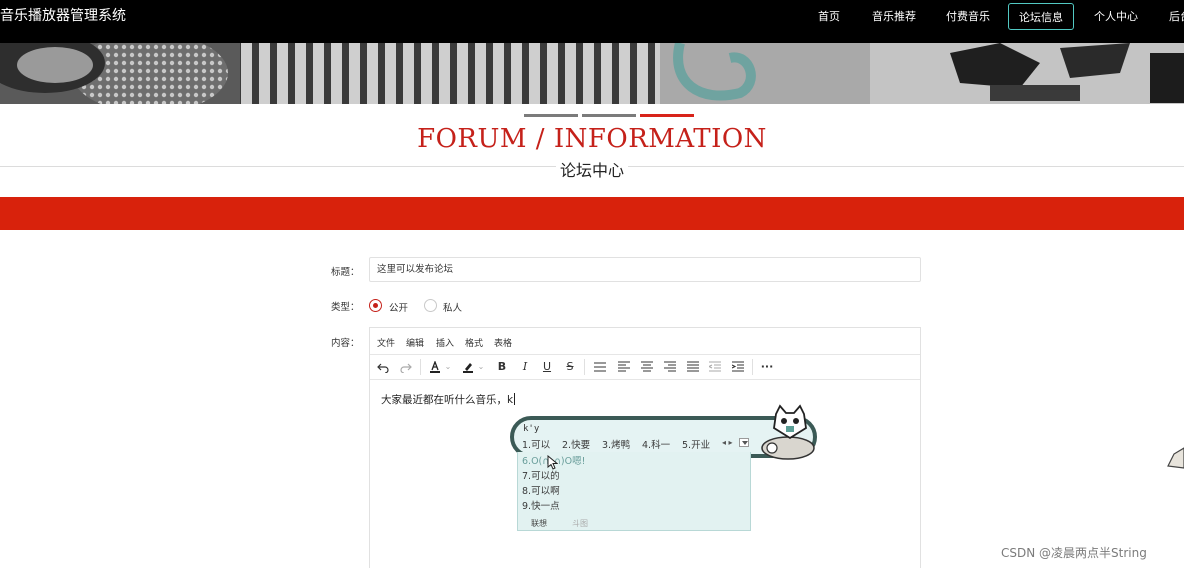 This screenshot has height=568, width=1184. I want to click on align-right-icon, so click(670, 367).